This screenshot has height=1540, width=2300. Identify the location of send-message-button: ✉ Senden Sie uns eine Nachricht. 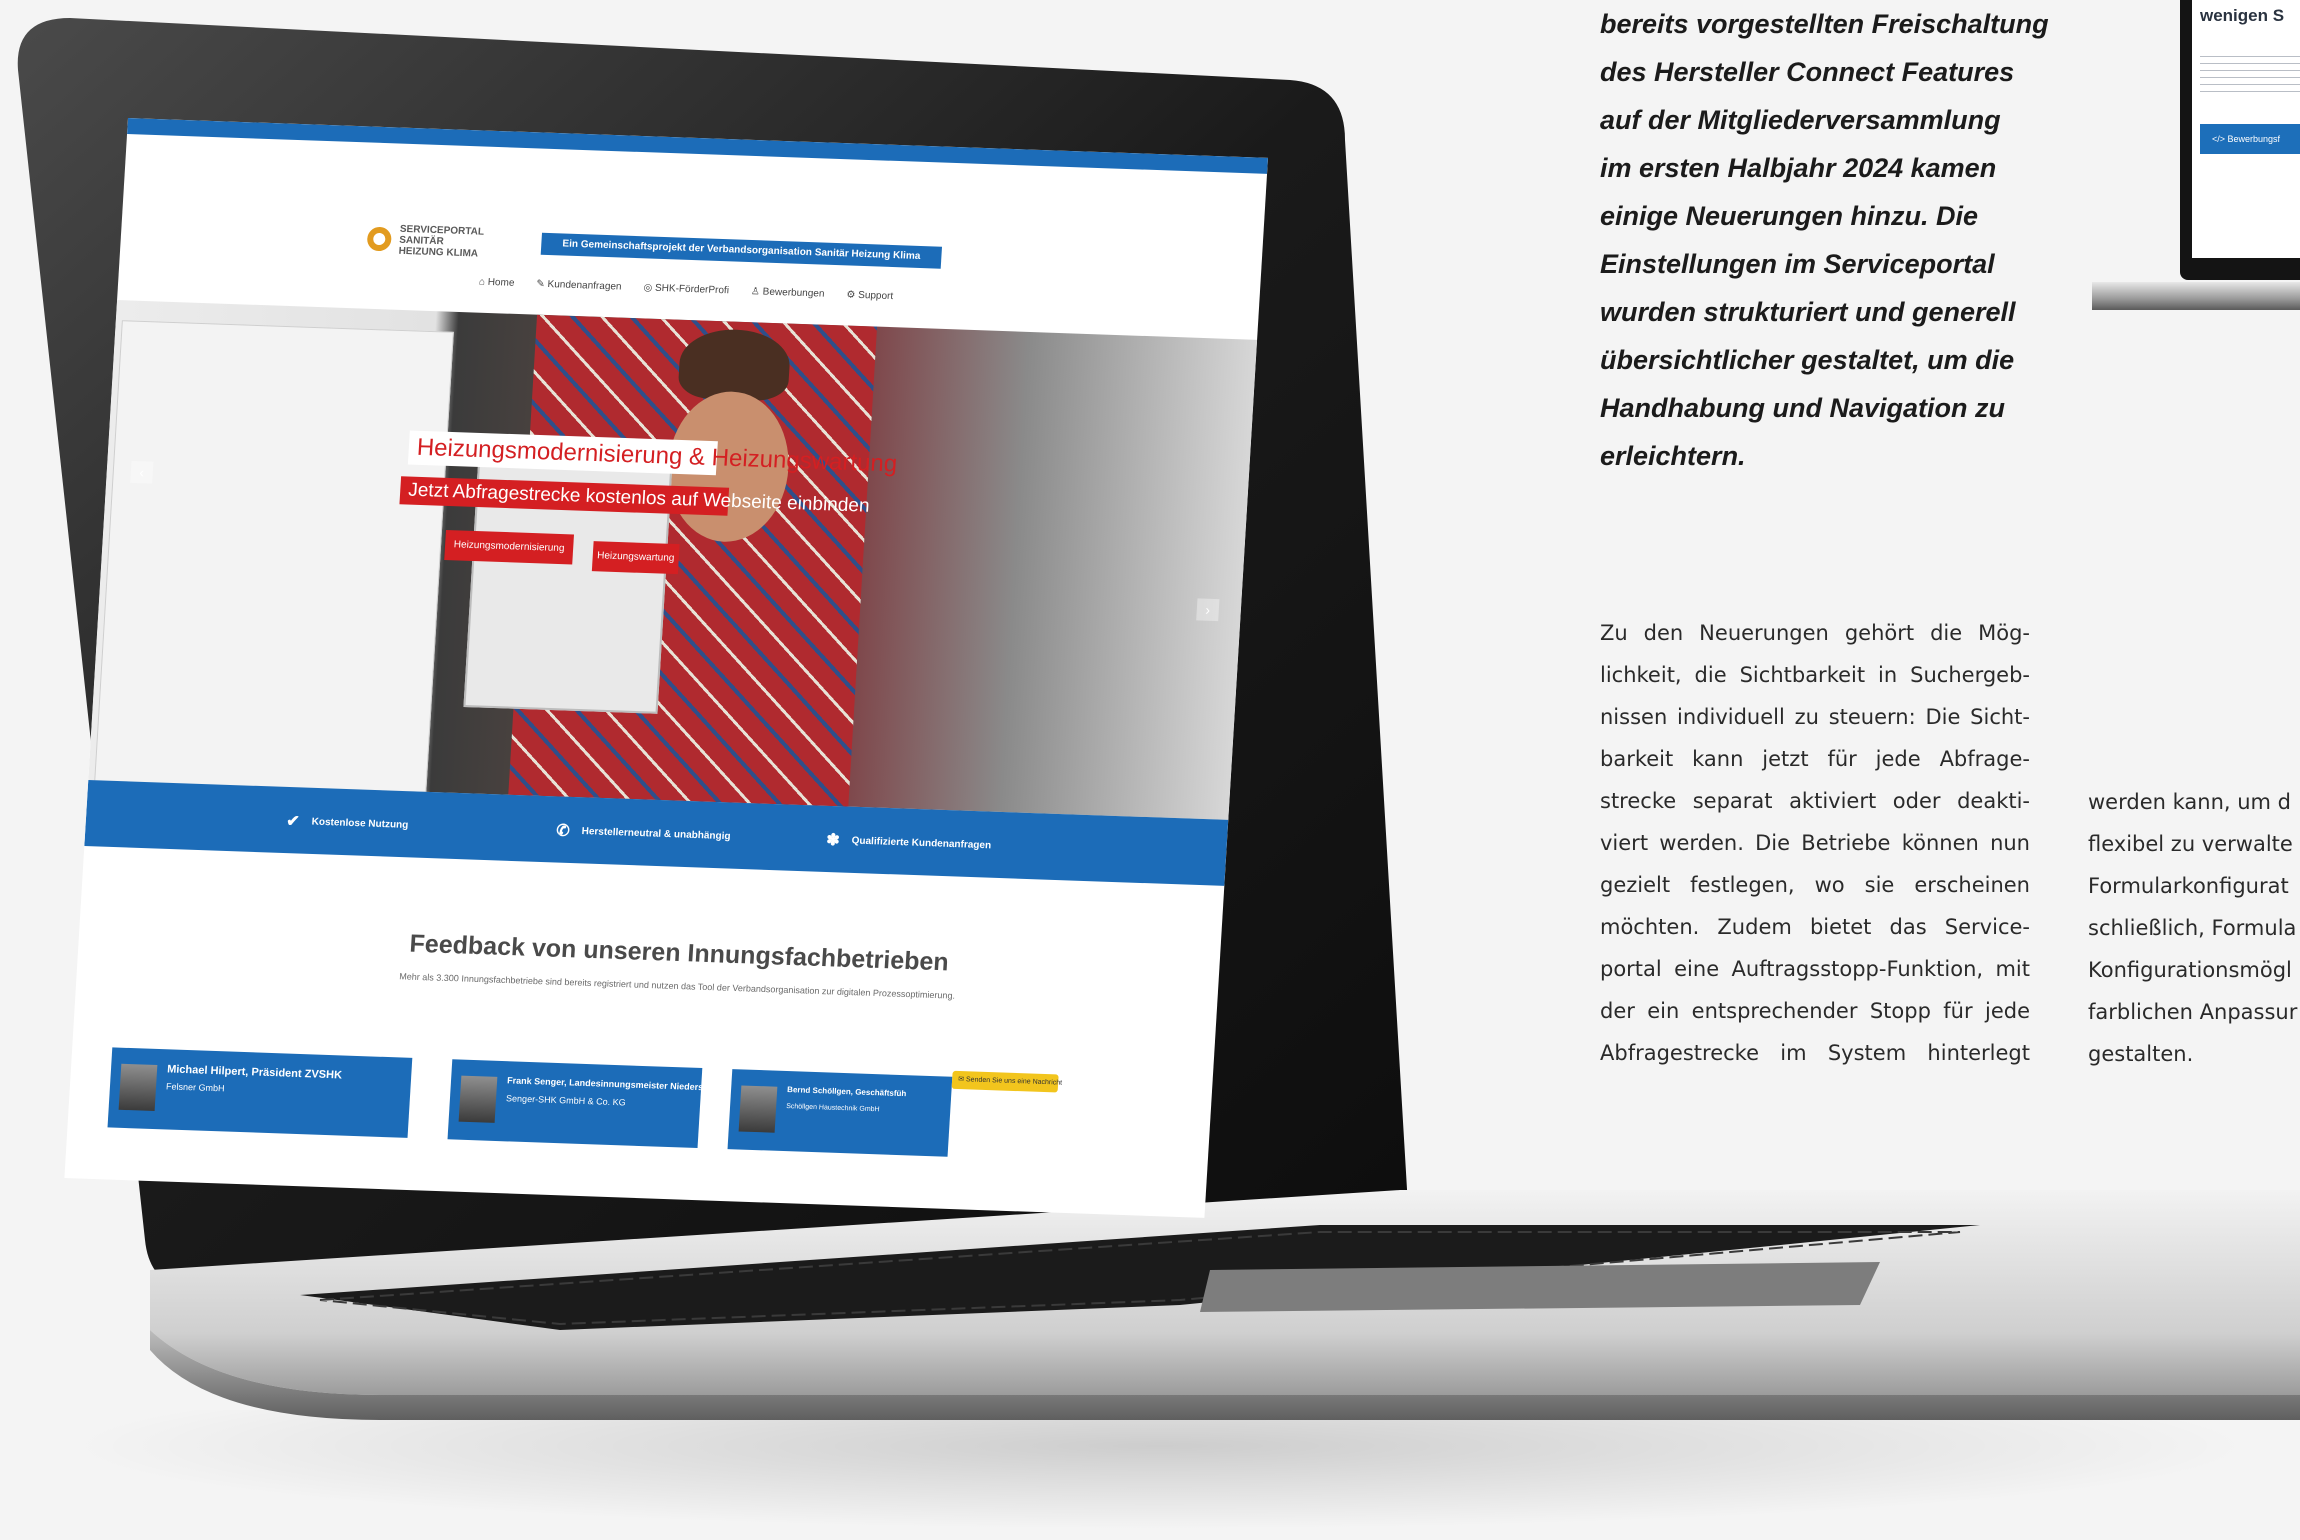
(1006, 1081).